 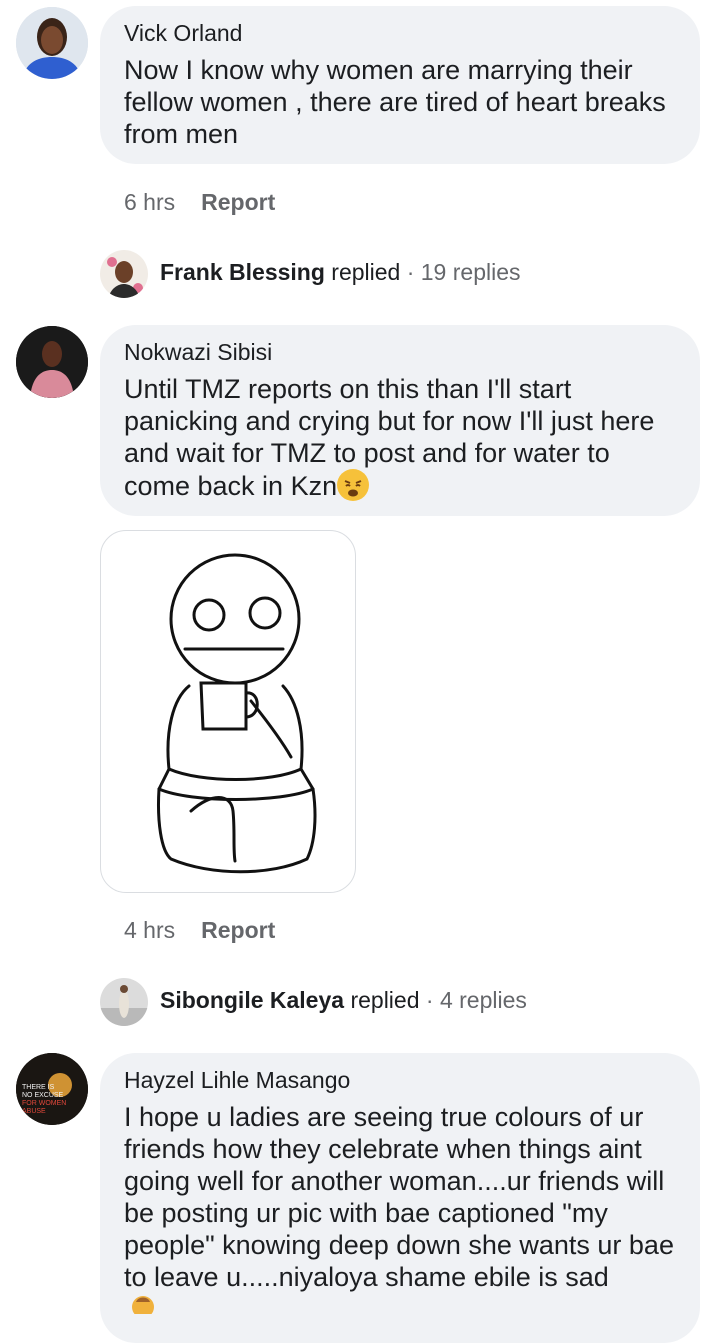 What do you see at coordinates (400, 1080) in the screenshot?
I see `comment-author: Hayzel Lihle Masango` at bounding box center [400, 1080].